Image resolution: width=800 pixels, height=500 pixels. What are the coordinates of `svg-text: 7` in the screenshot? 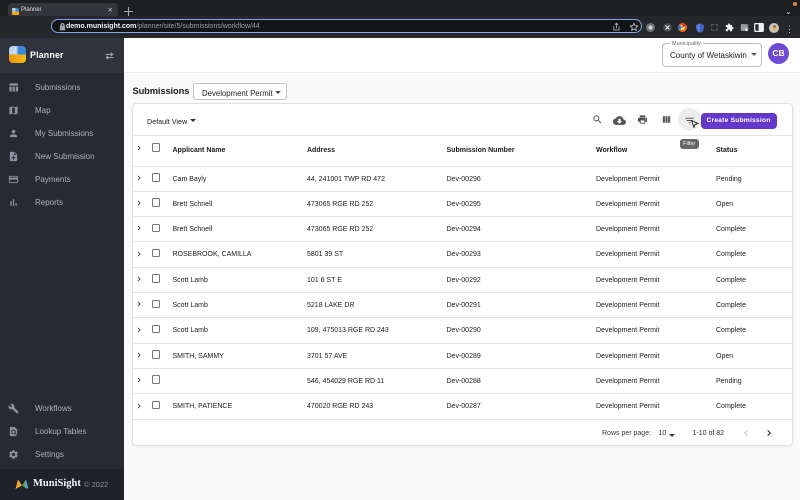 It's located at (702, 30).